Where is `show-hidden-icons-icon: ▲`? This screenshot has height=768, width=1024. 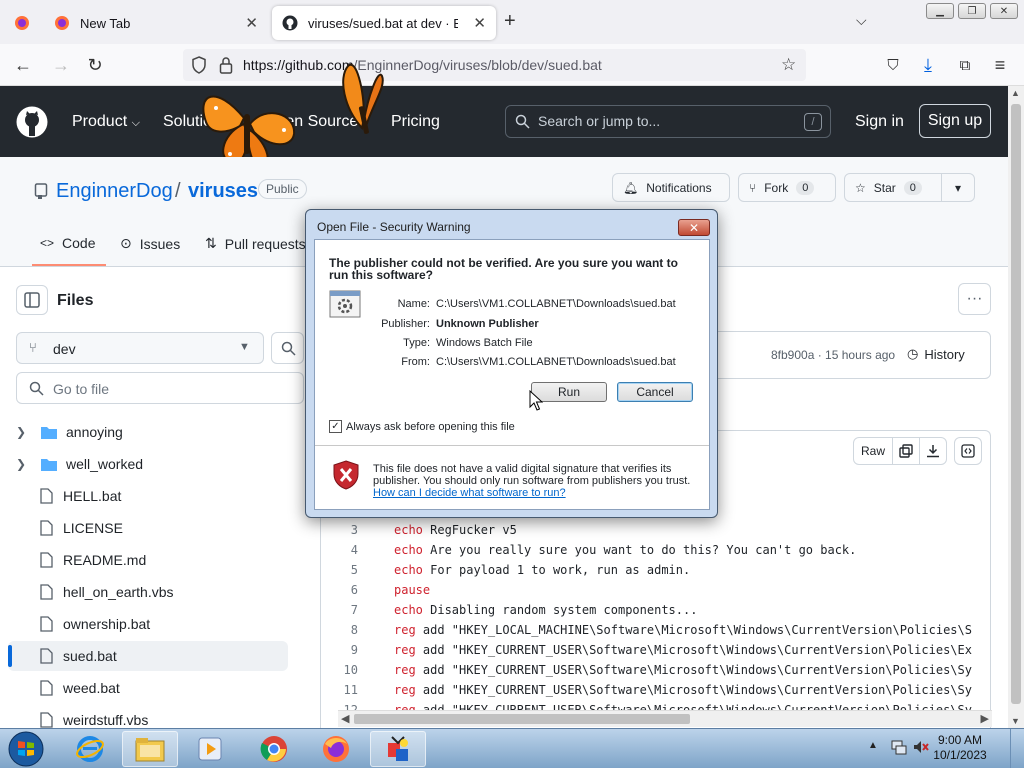
show-hidden-icons-icon: ▲ is located at coordinates (873, 745).